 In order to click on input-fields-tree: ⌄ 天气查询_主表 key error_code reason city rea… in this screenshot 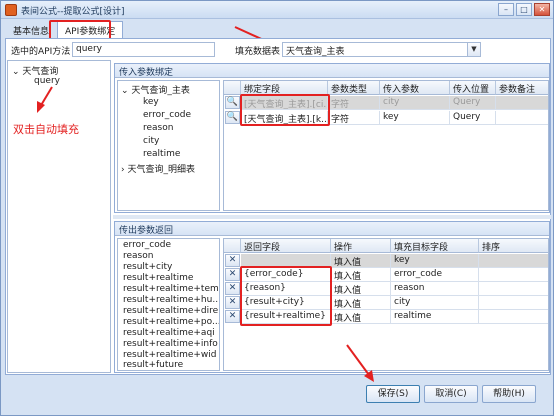, I will do `click(168, 145)`.